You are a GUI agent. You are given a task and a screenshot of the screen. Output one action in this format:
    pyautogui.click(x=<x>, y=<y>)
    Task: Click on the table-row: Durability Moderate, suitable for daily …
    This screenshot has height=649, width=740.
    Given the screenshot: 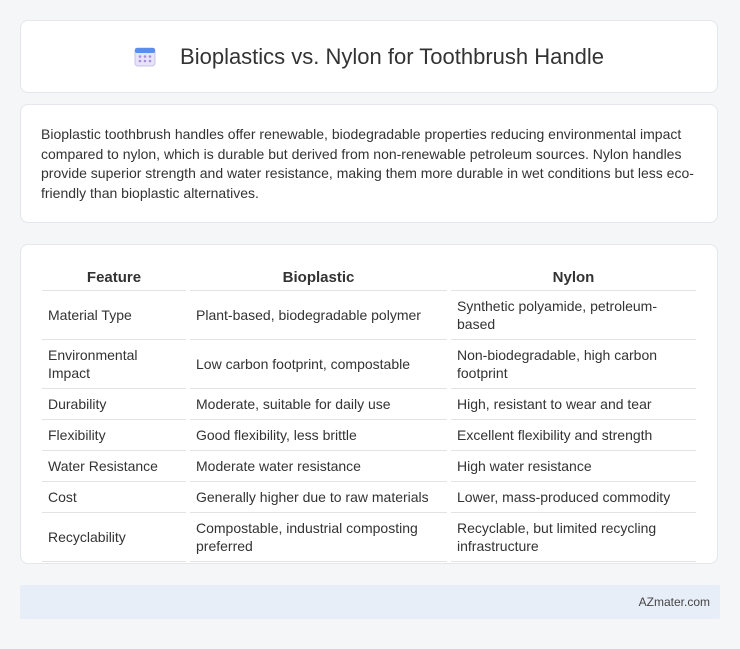 What is the action you would take?
    pyautogui.click(x=369, y=404)
    